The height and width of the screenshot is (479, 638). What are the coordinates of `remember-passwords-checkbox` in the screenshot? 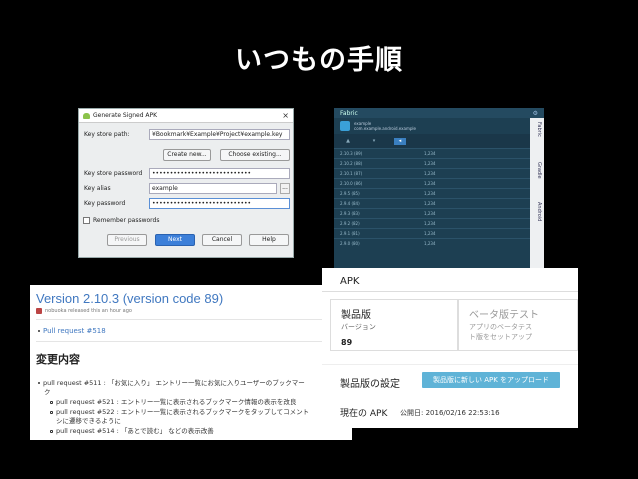 It's located at (86, 220).